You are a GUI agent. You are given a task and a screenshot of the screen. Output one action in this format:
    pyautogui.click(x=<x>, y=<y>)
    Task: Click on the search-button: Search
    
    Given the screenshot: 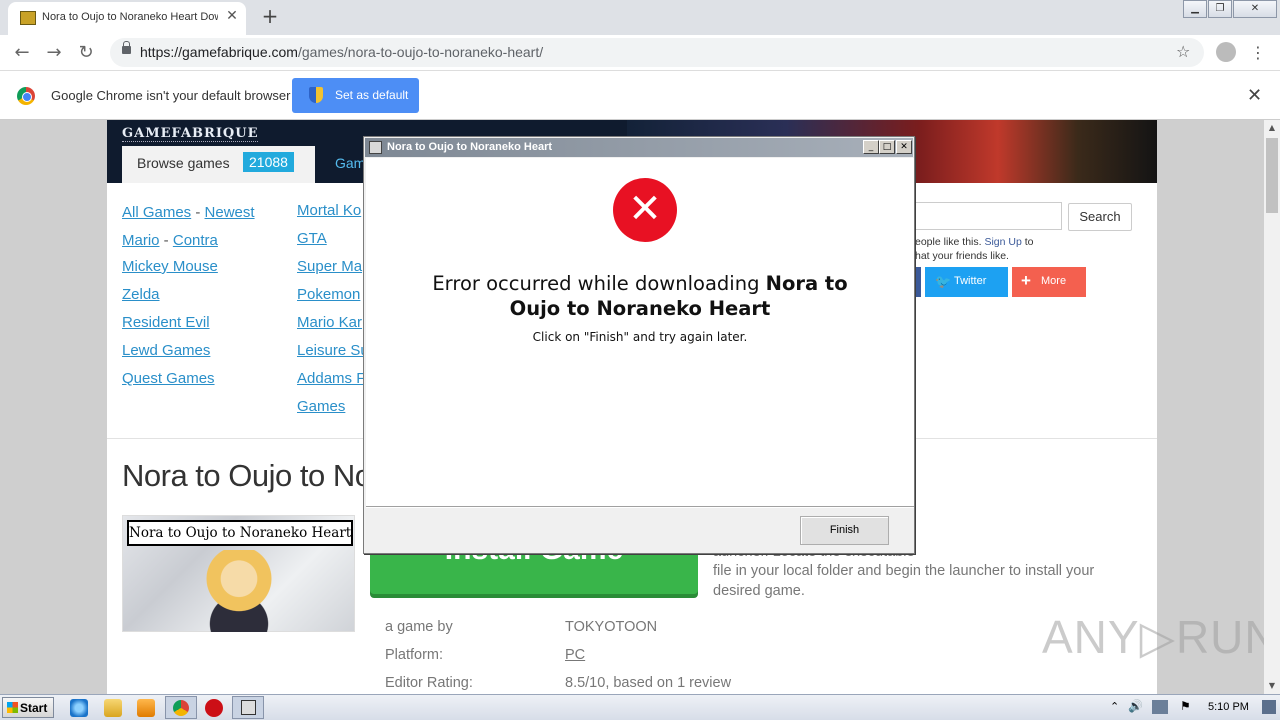 What is the action you would take?
    pyautogui.click(x=1100, y=217)
    